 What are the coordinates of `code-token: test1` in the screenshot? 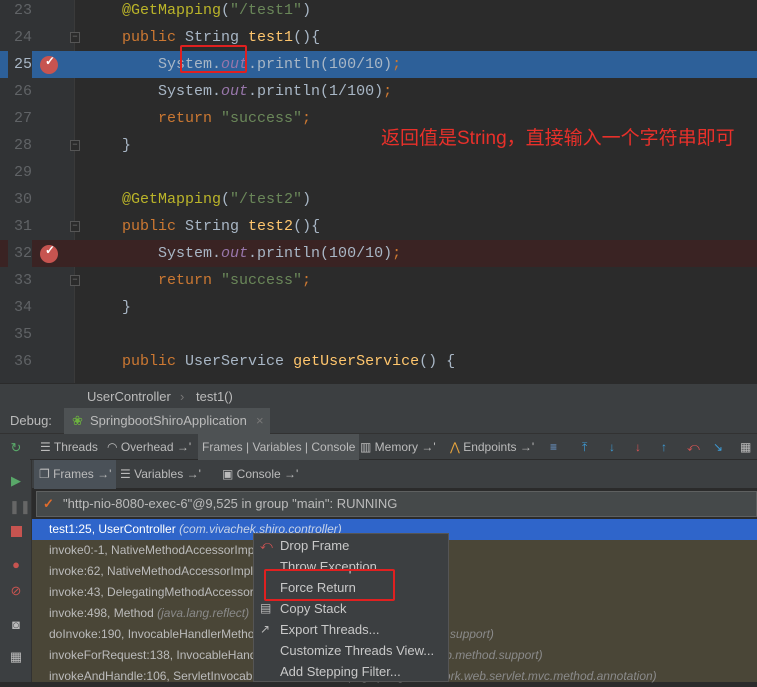 It's located at (271, 37).